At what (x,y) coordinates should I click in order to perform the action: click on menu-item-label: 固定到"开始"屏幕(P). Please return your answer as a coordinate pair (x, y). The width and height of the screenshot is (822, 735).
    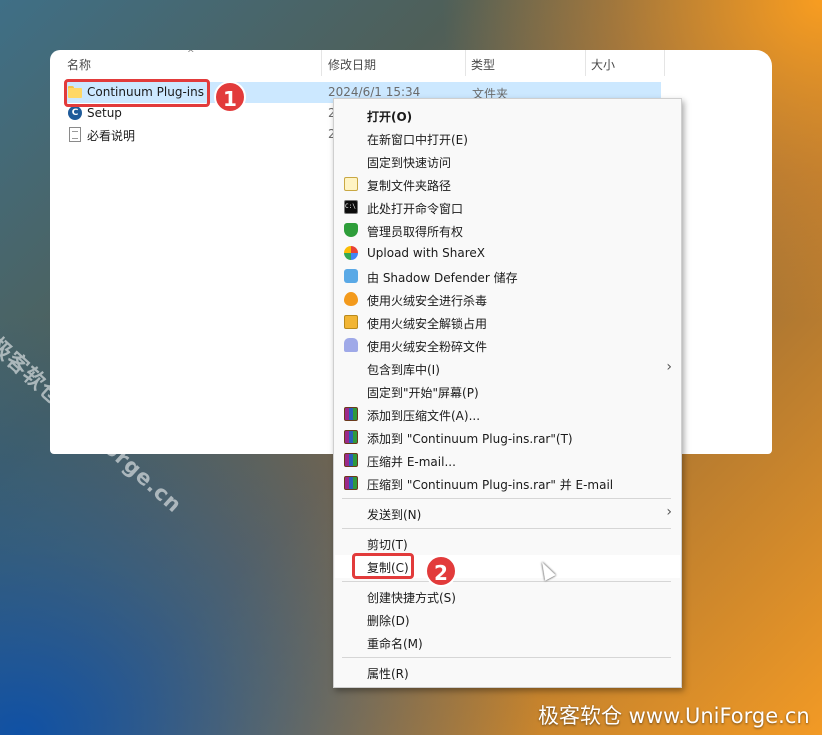
    Looking at the image, I should click on (423, 393).